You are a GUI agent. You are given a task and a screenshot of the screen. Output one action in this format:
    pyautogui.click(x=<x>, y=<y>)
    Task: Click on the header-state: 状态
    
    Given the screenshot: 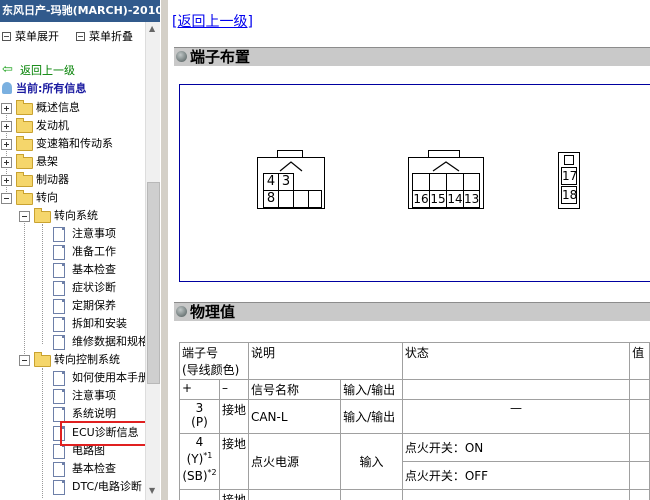 What is the action you would take?
    pyautogui.click(x=516, y=361)
    